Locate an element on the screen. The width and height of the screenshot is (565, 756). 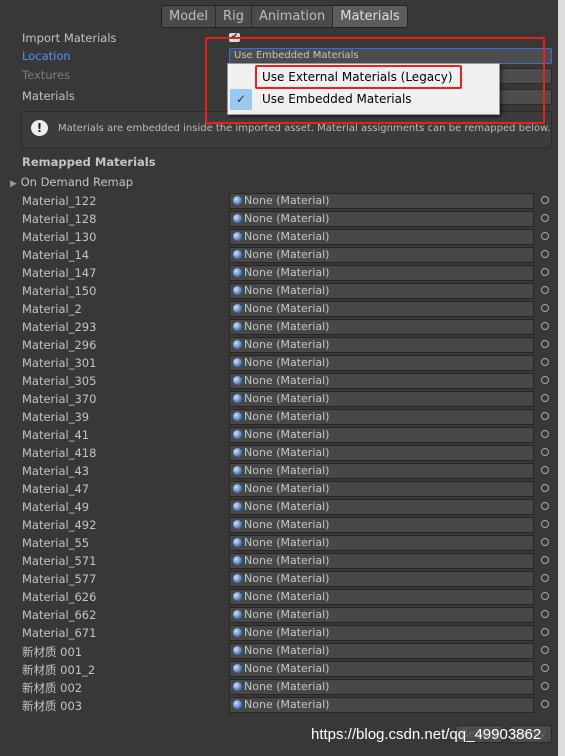
material-row: Material_492 None (Material) is located at coordinates (280, 525).